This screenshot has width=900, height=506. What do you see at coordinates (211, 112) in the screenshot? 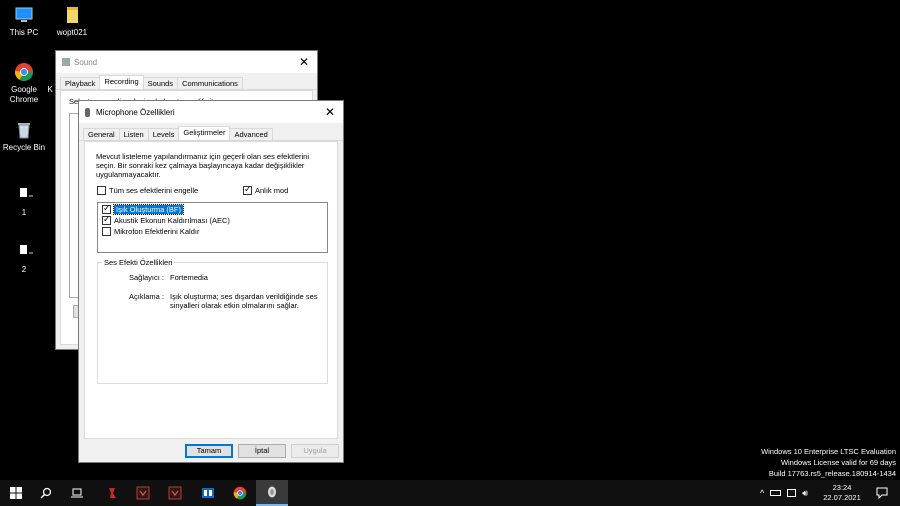
I see `mic-titlebar: Microphone Özellikleri ✕` at bounding box center [211, 112].